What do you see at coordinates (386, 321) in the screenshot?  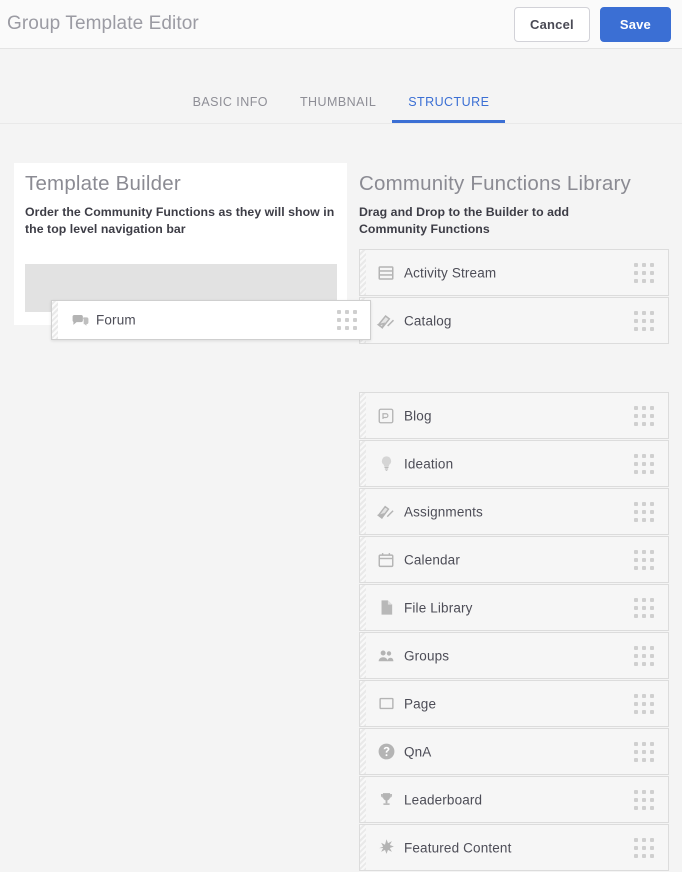 I see `catalog-icon` at bounding box center [386, 321].